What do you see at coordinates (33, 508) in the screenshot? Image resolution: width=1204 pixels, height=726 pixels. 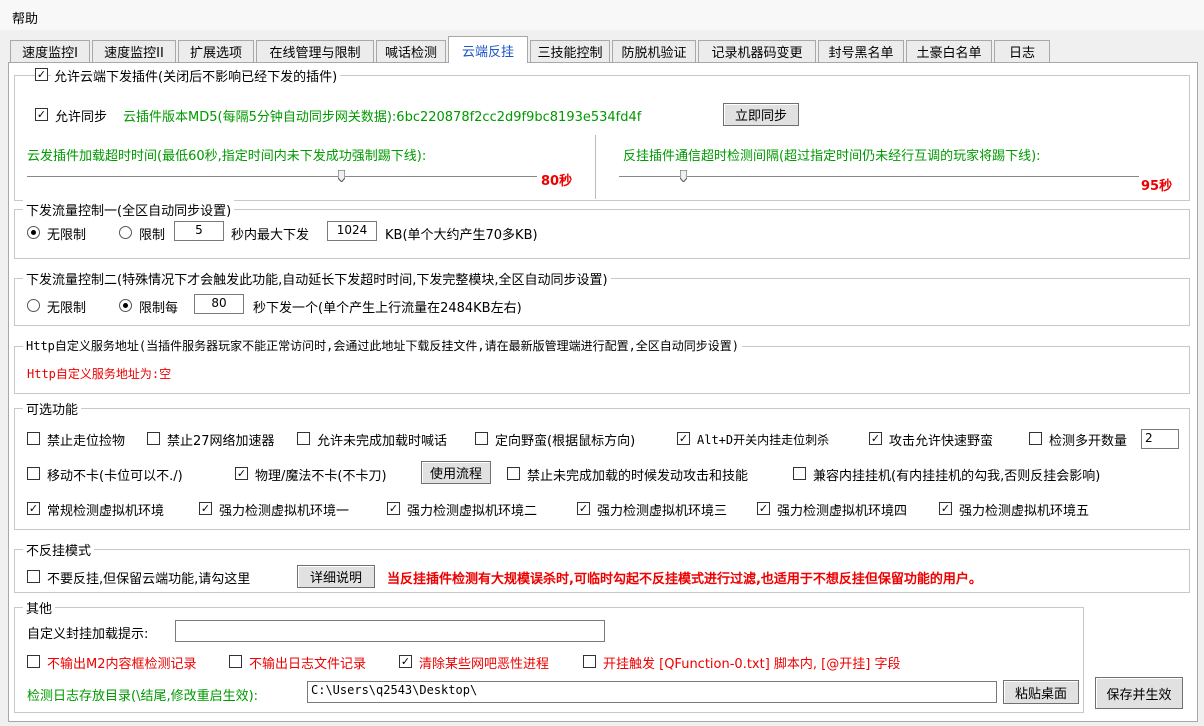 I see `vm-detect-normal-checkbox: ✓` at bounding box center [33, 508].